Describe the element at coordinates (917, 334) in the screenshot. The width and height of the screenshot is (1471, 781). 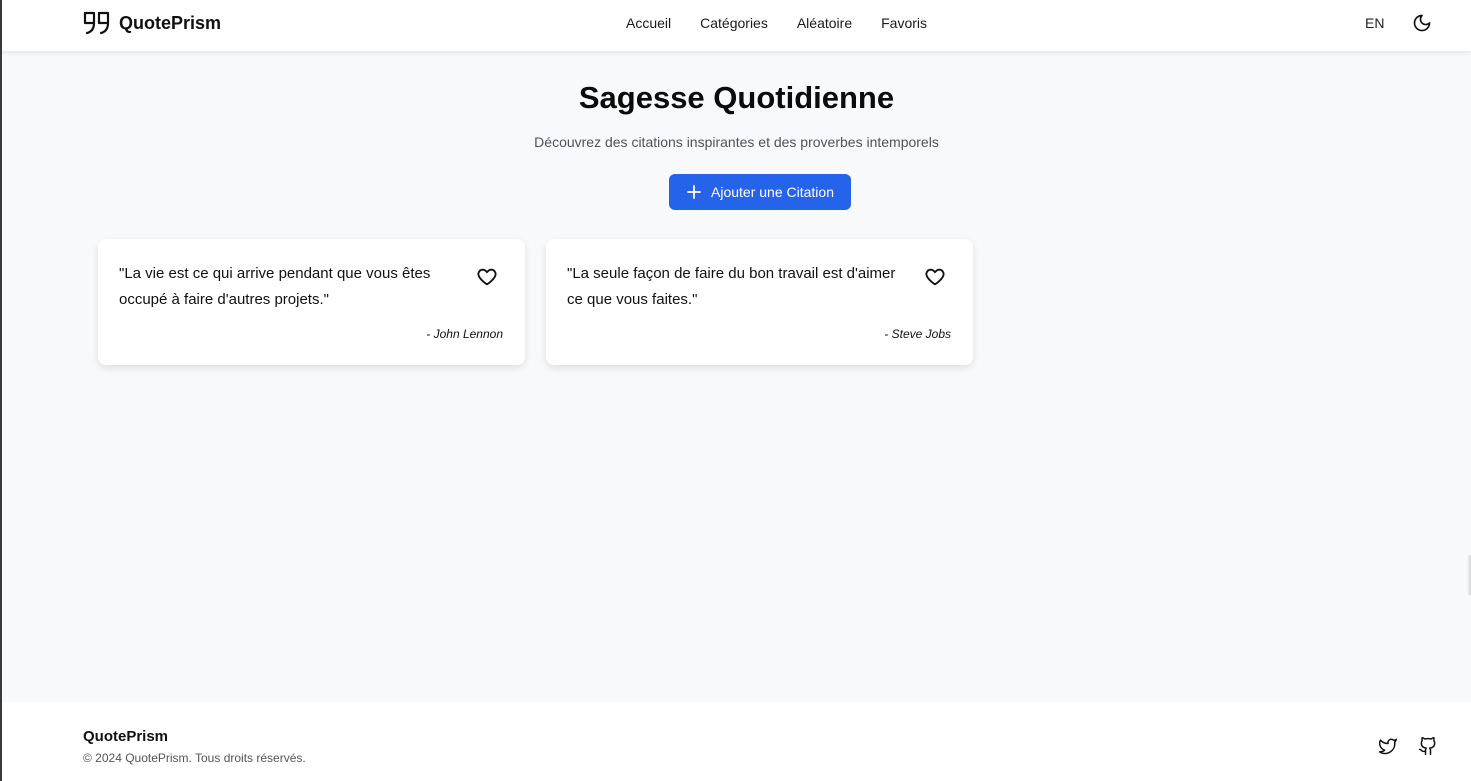
I see `quote-author: - Steve Jobs` at that location.